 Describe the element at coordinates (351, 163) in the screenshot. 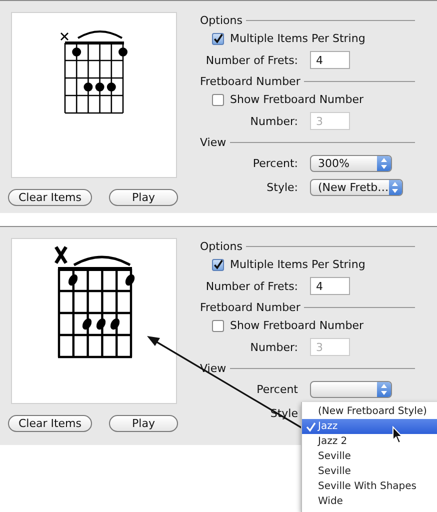

I see `popup-menu: 300%` at that location.